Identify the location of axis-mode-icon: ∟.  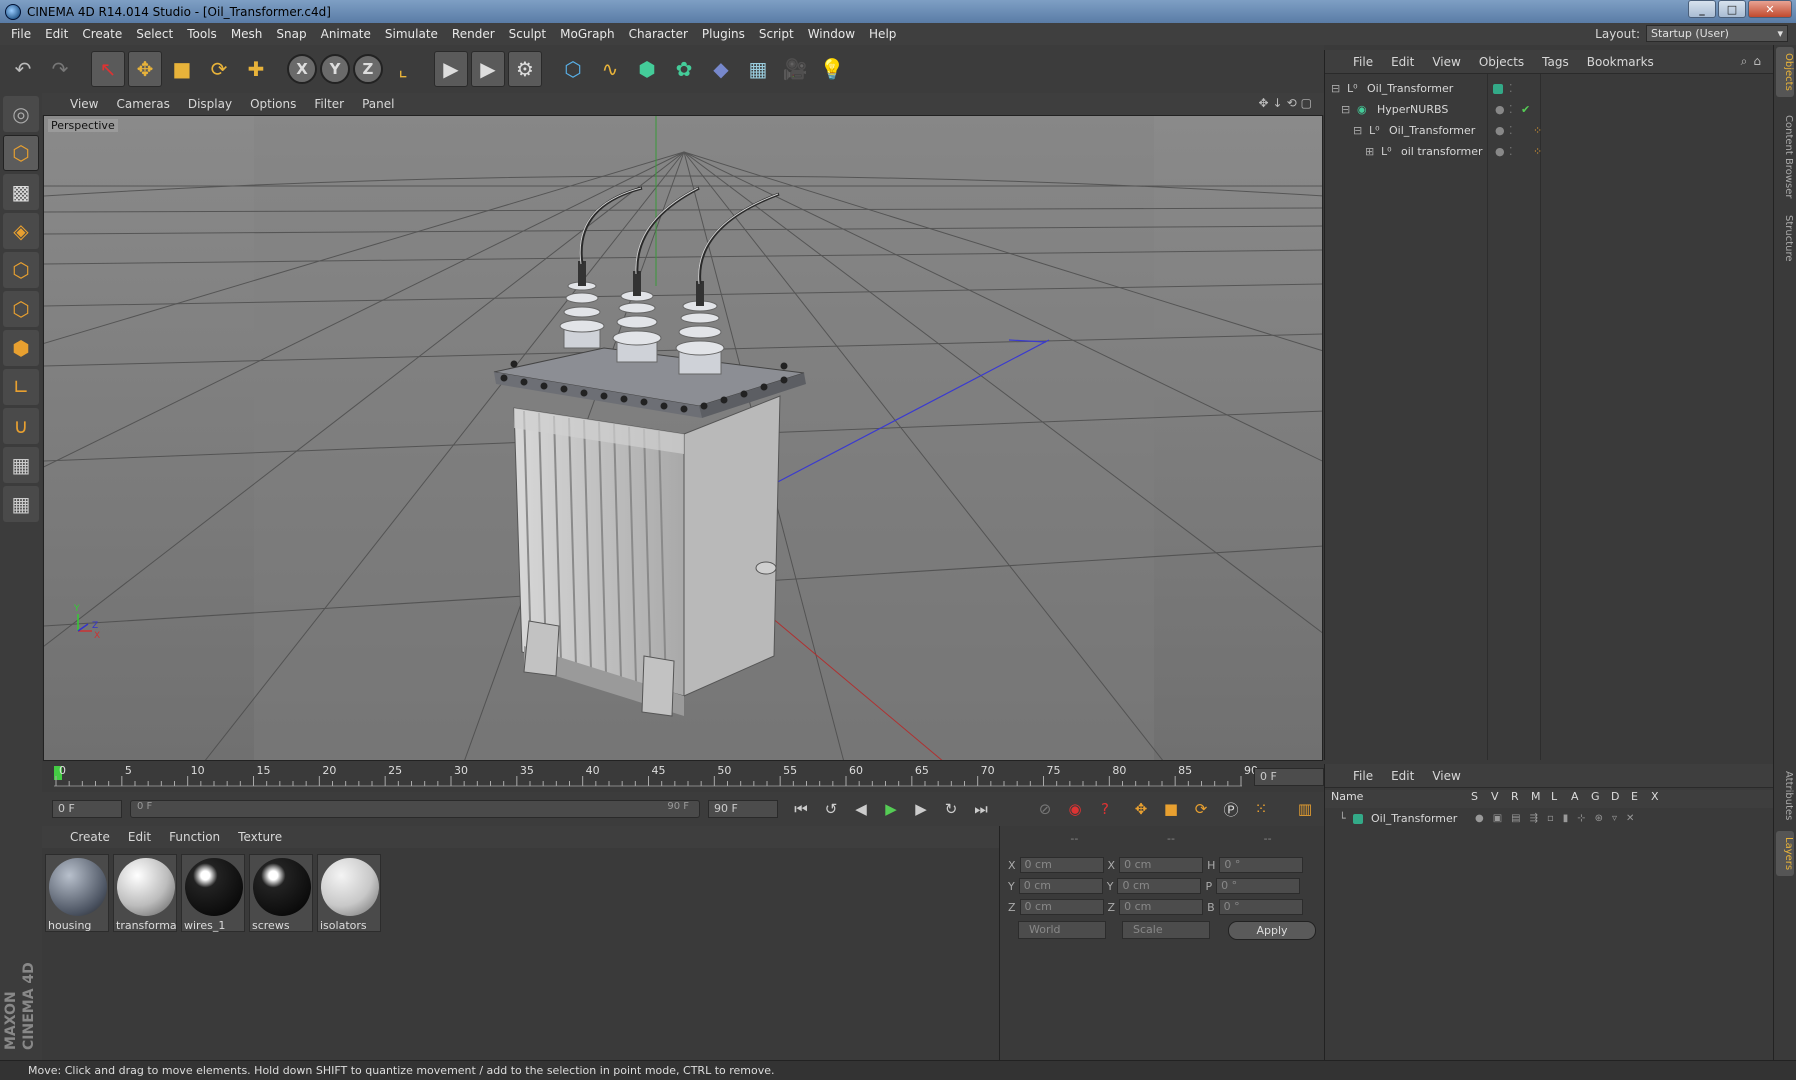
(21, 387).